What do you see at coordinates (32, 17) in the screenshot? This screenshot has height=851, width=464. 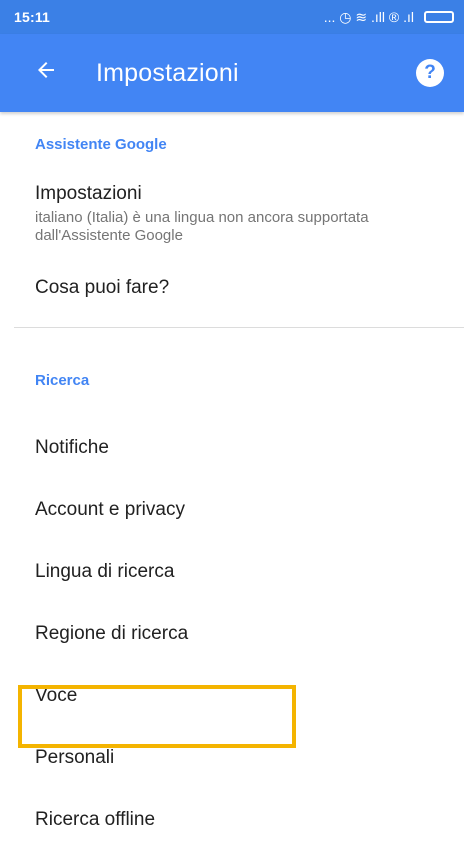 I see `status-time: 15:11` at bounding box center [32, 17].